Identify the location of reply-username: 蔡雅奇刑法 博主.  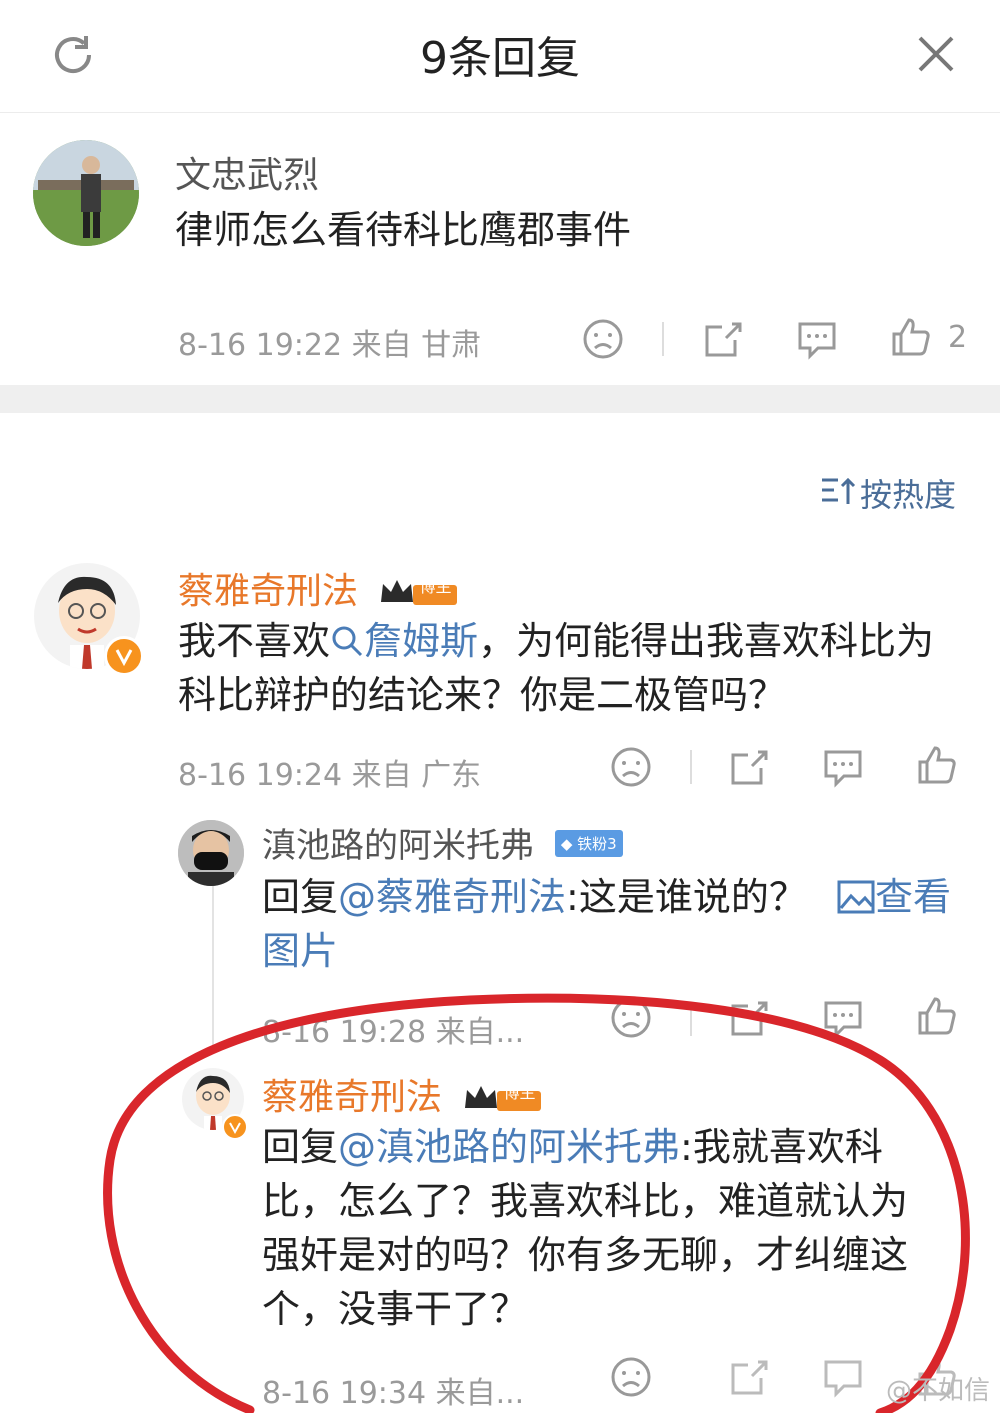
(402, 1094).